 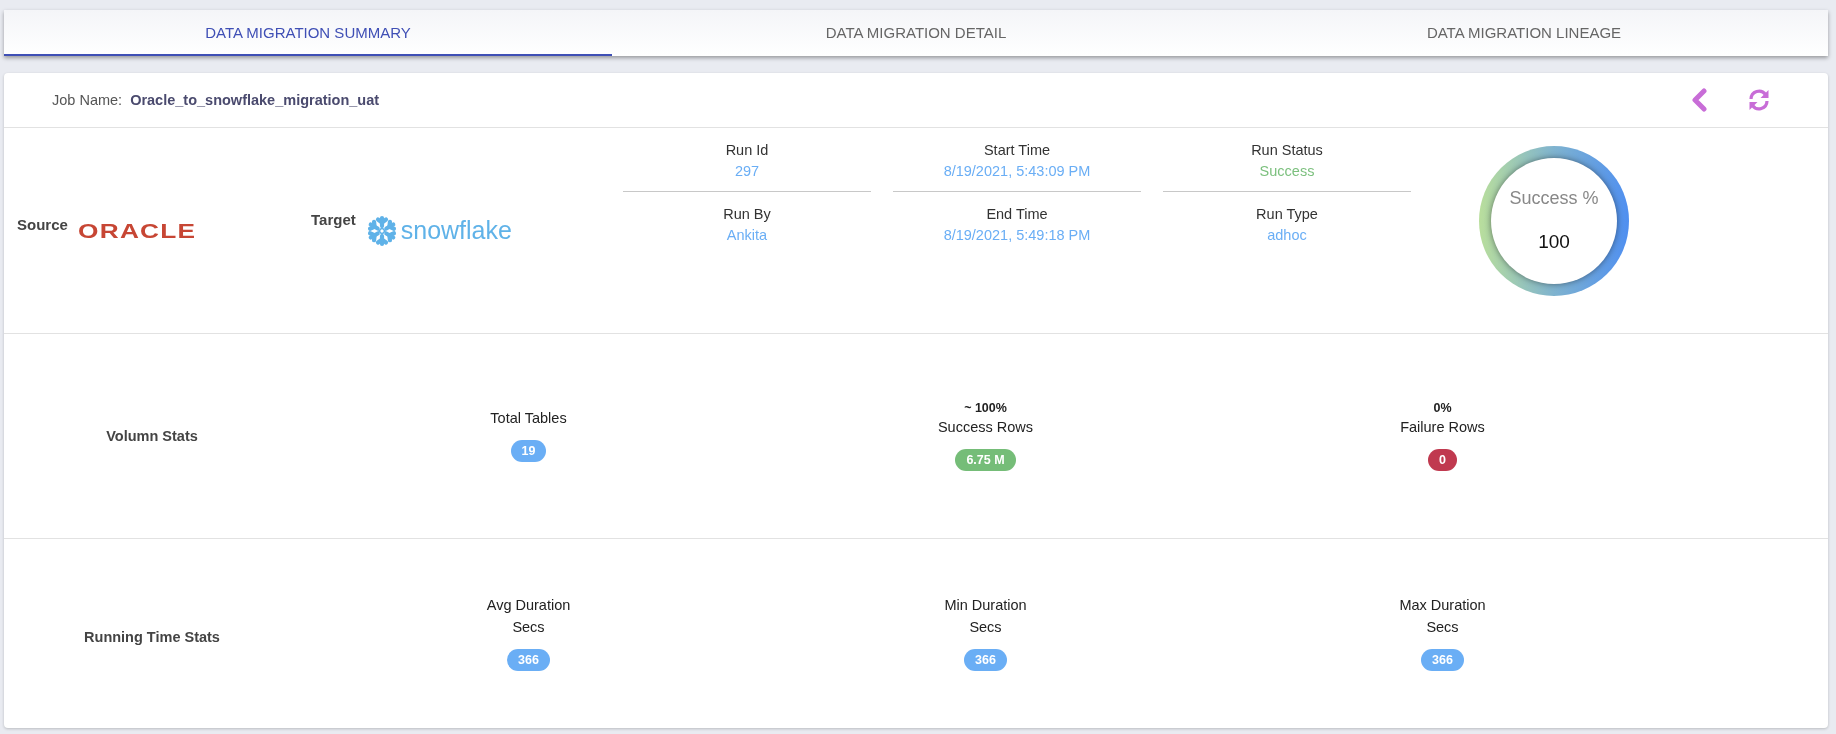 I want to click on field-label: Run Status, so click(x=1287, y=150).